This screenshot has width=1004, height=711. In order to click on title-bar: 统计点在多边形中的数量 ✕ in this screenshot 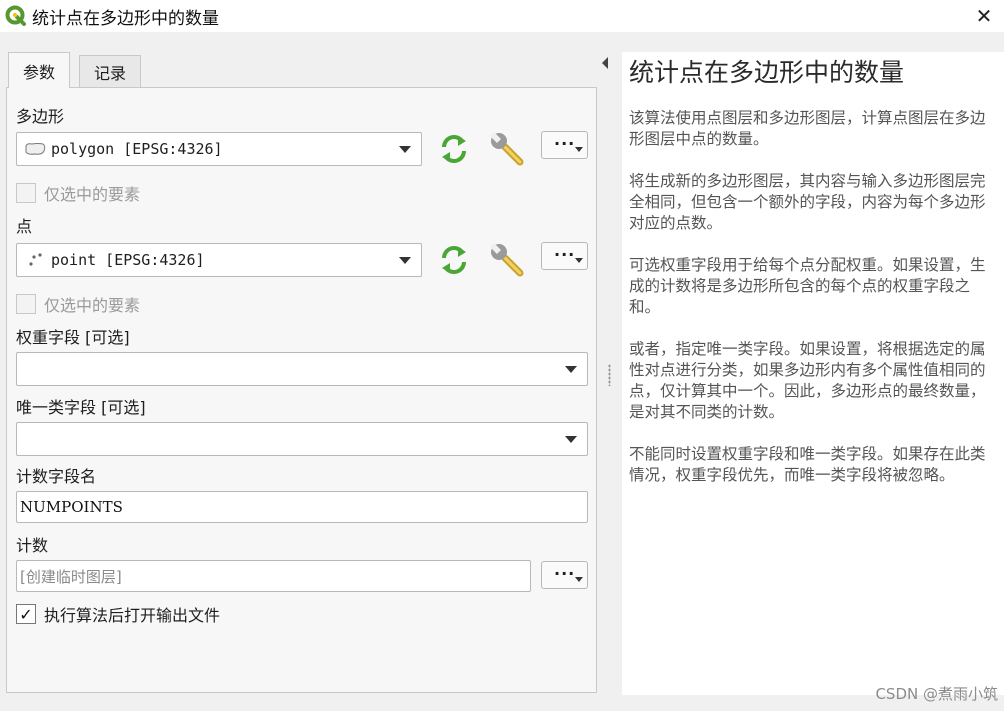, I will do `click(502, 16)`.